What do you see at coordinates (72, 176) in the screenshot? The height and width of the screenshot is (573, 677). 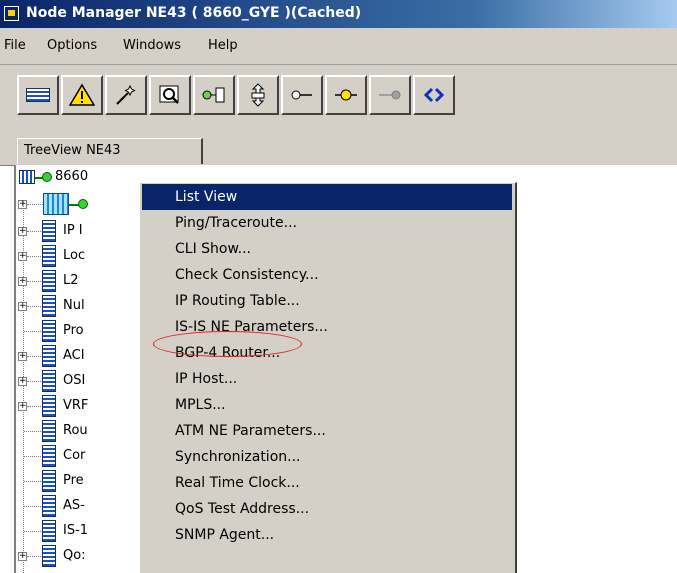 I see `root-label: 8660` at bounding box center [72, 176].